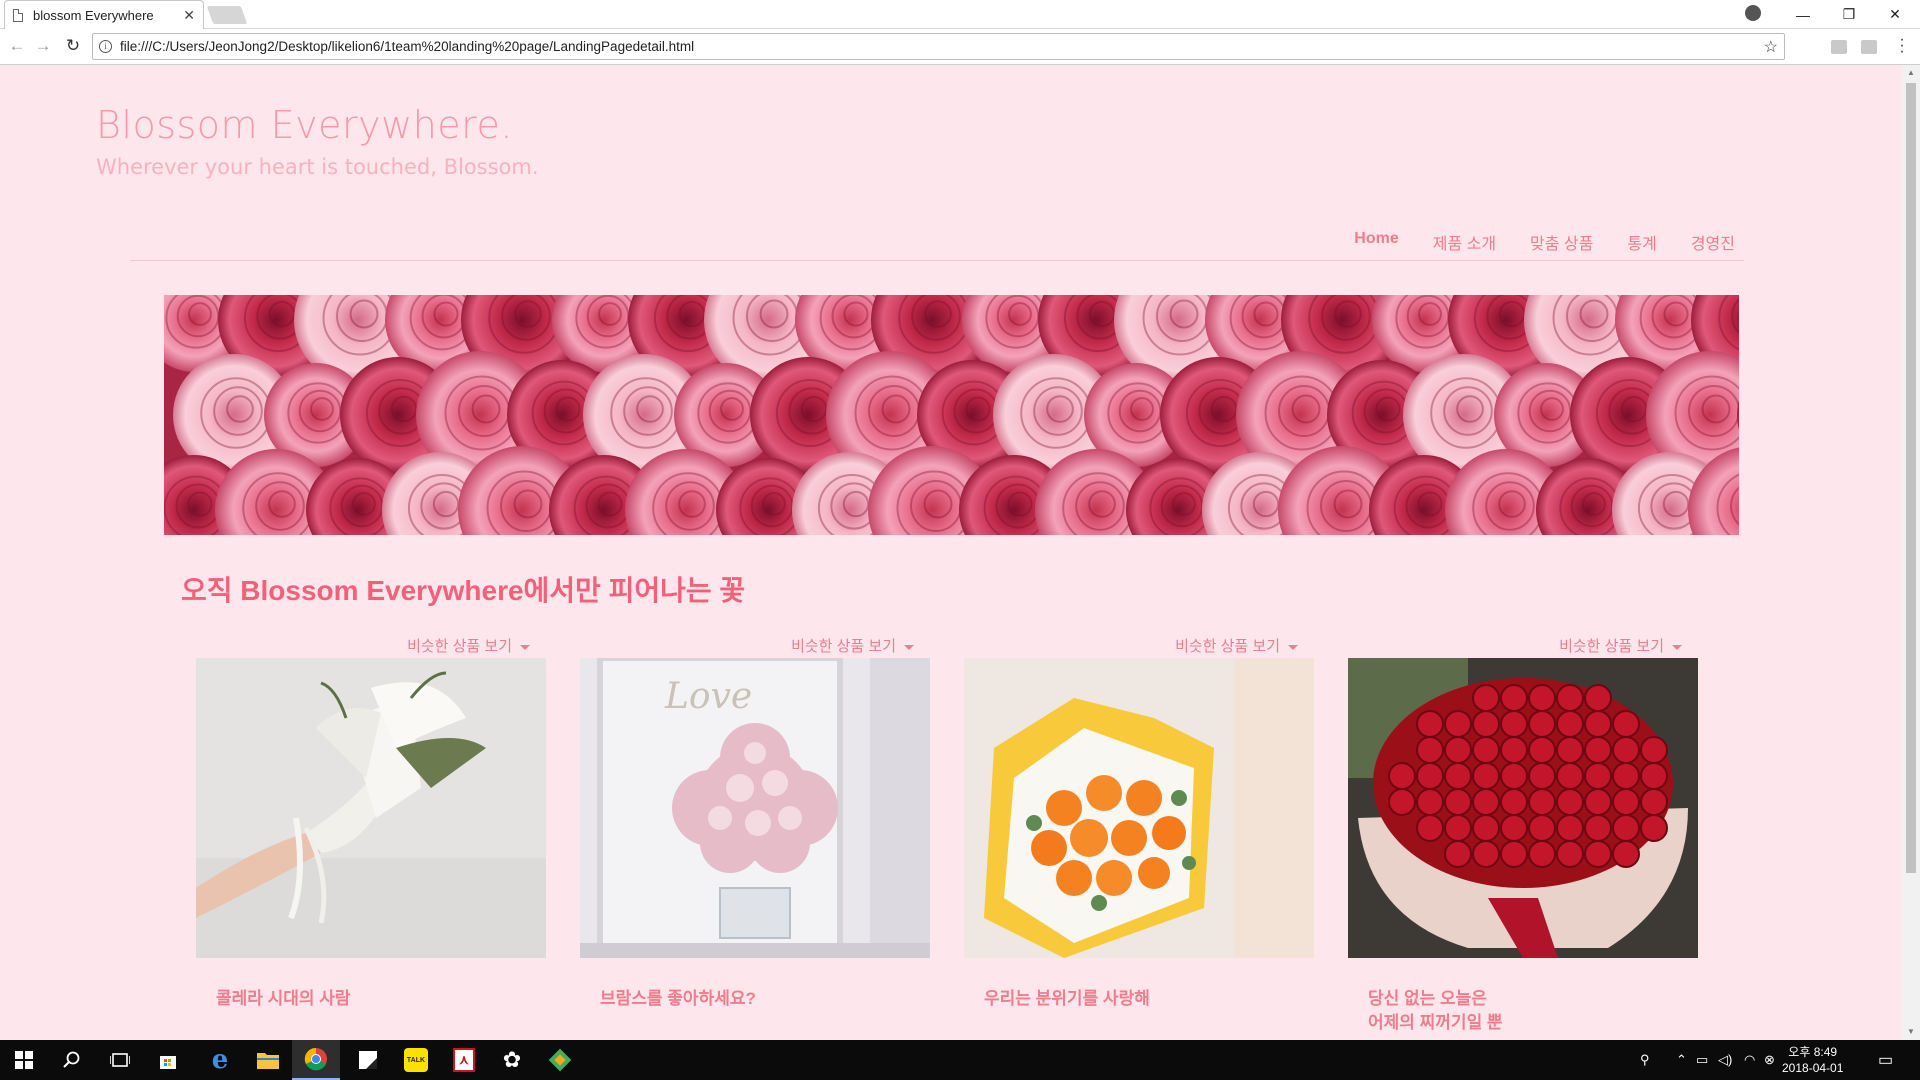 The image size is (1920, 1080). I want to click on kakaotalk-label: TALK, so click(416, 1060).